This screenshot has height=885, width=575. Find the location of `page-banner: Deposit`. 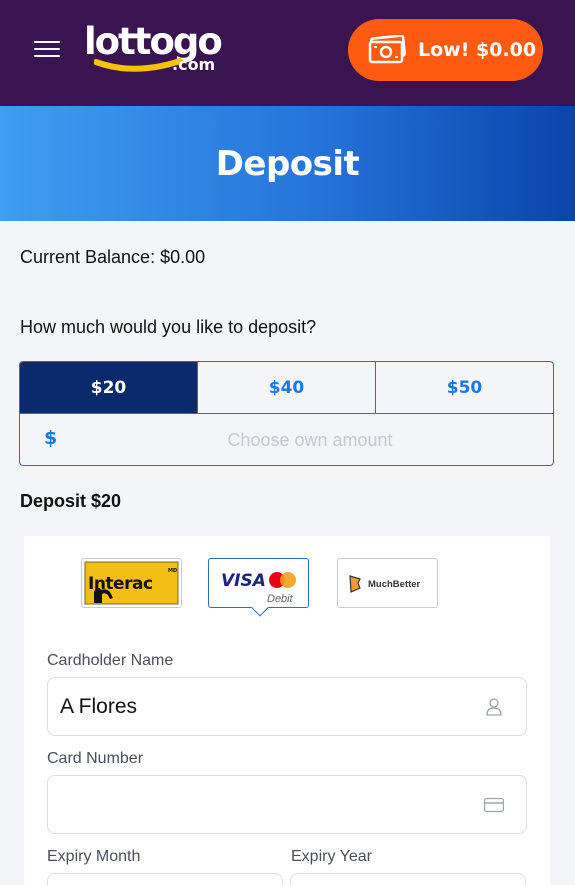

page-banner: Deposit is located at coordinates (287, 163).